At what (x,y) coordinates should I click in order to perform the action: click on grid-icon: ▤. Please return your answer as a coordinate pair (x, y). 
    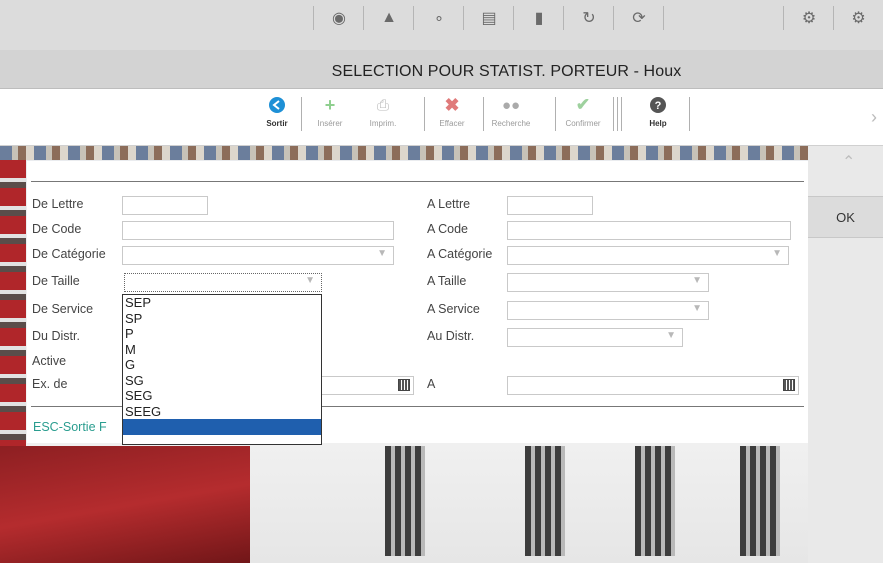
    Looking at the image, I should click on (488, 18).